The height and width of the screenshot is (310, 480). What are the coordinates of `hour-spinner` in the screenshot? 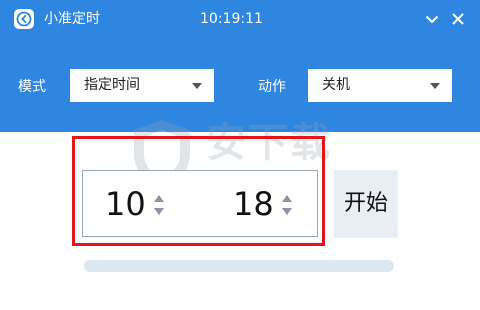 It's located at (159, 205).